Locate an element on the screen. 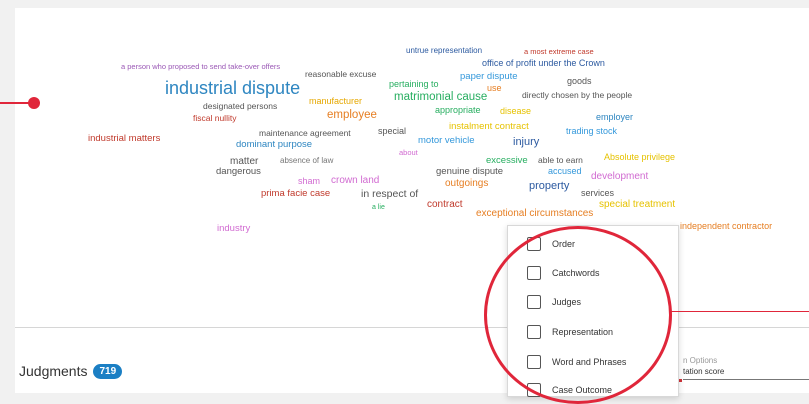 The image size is (809, 404). section-divider is located at coordinates (412, 327).